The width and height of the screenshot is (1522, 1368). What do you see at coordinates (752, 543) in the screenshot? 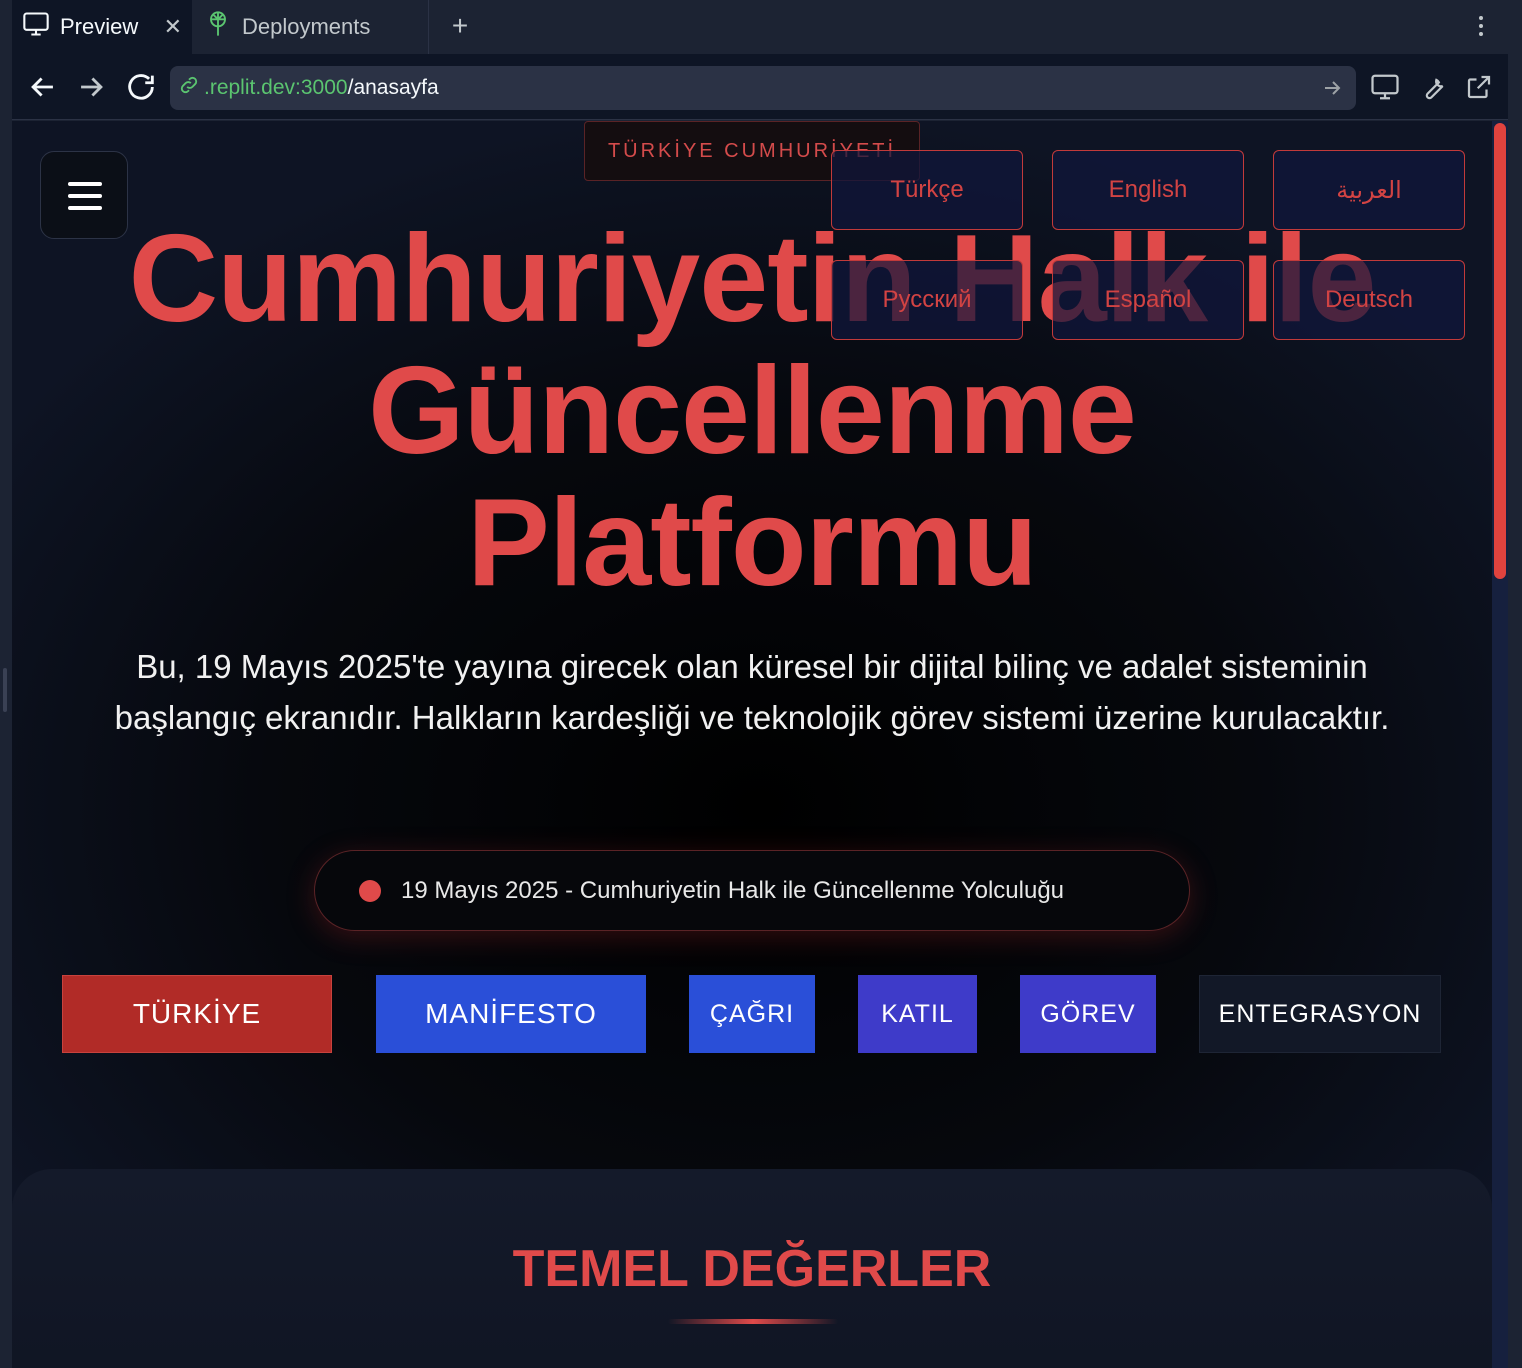
I see `hero-title-line: Platformu` at bounding box center [752, 543].